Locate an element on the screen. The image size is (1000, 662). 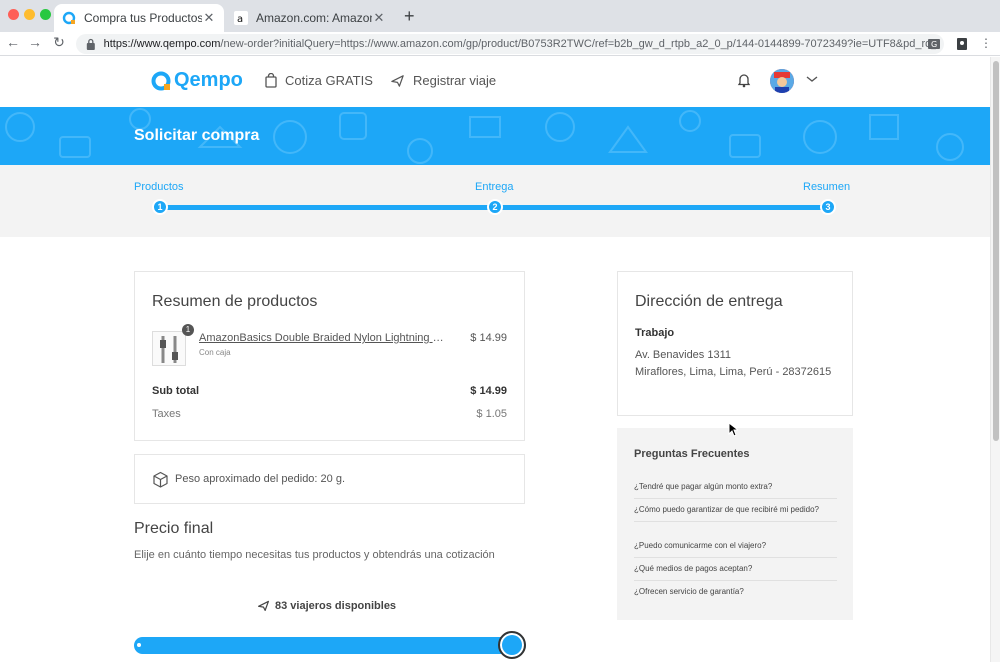
faq-item: ¿Ofrecen servicio de garantía? is located at coordinates (735, 594).